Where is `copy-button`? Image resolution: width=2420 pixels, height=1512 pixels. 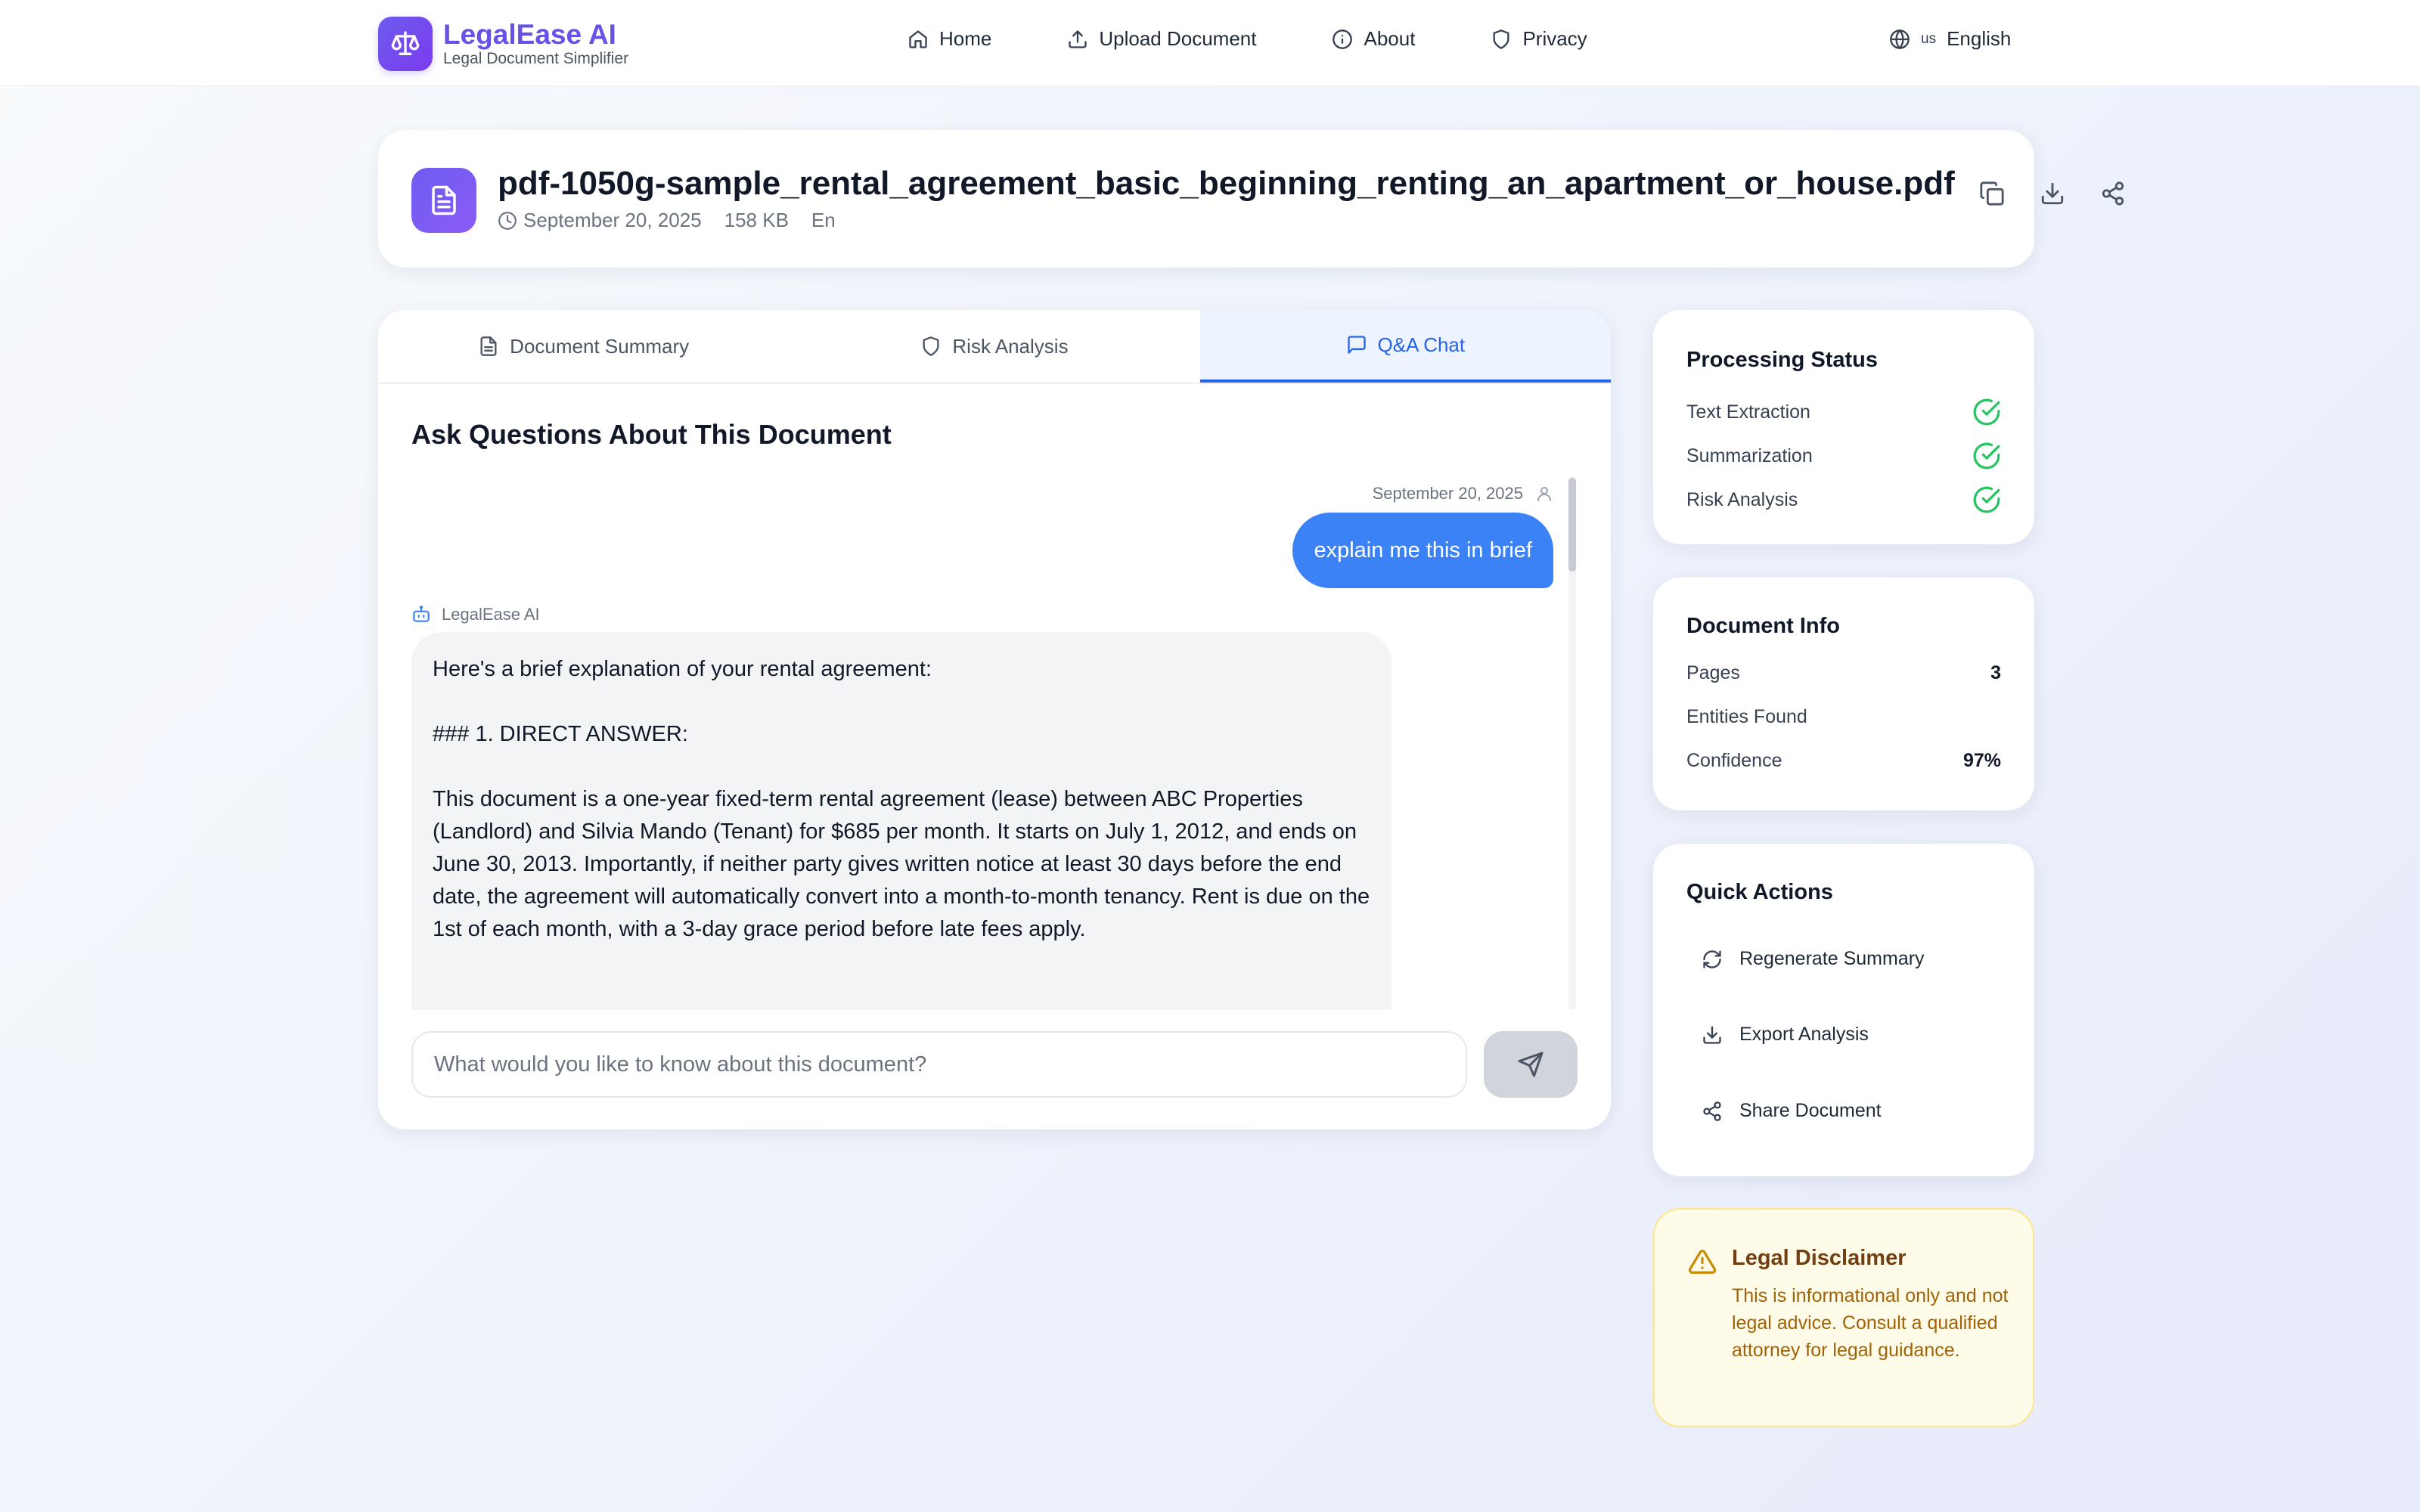
copy-button is located at coordinates (1992, 193).